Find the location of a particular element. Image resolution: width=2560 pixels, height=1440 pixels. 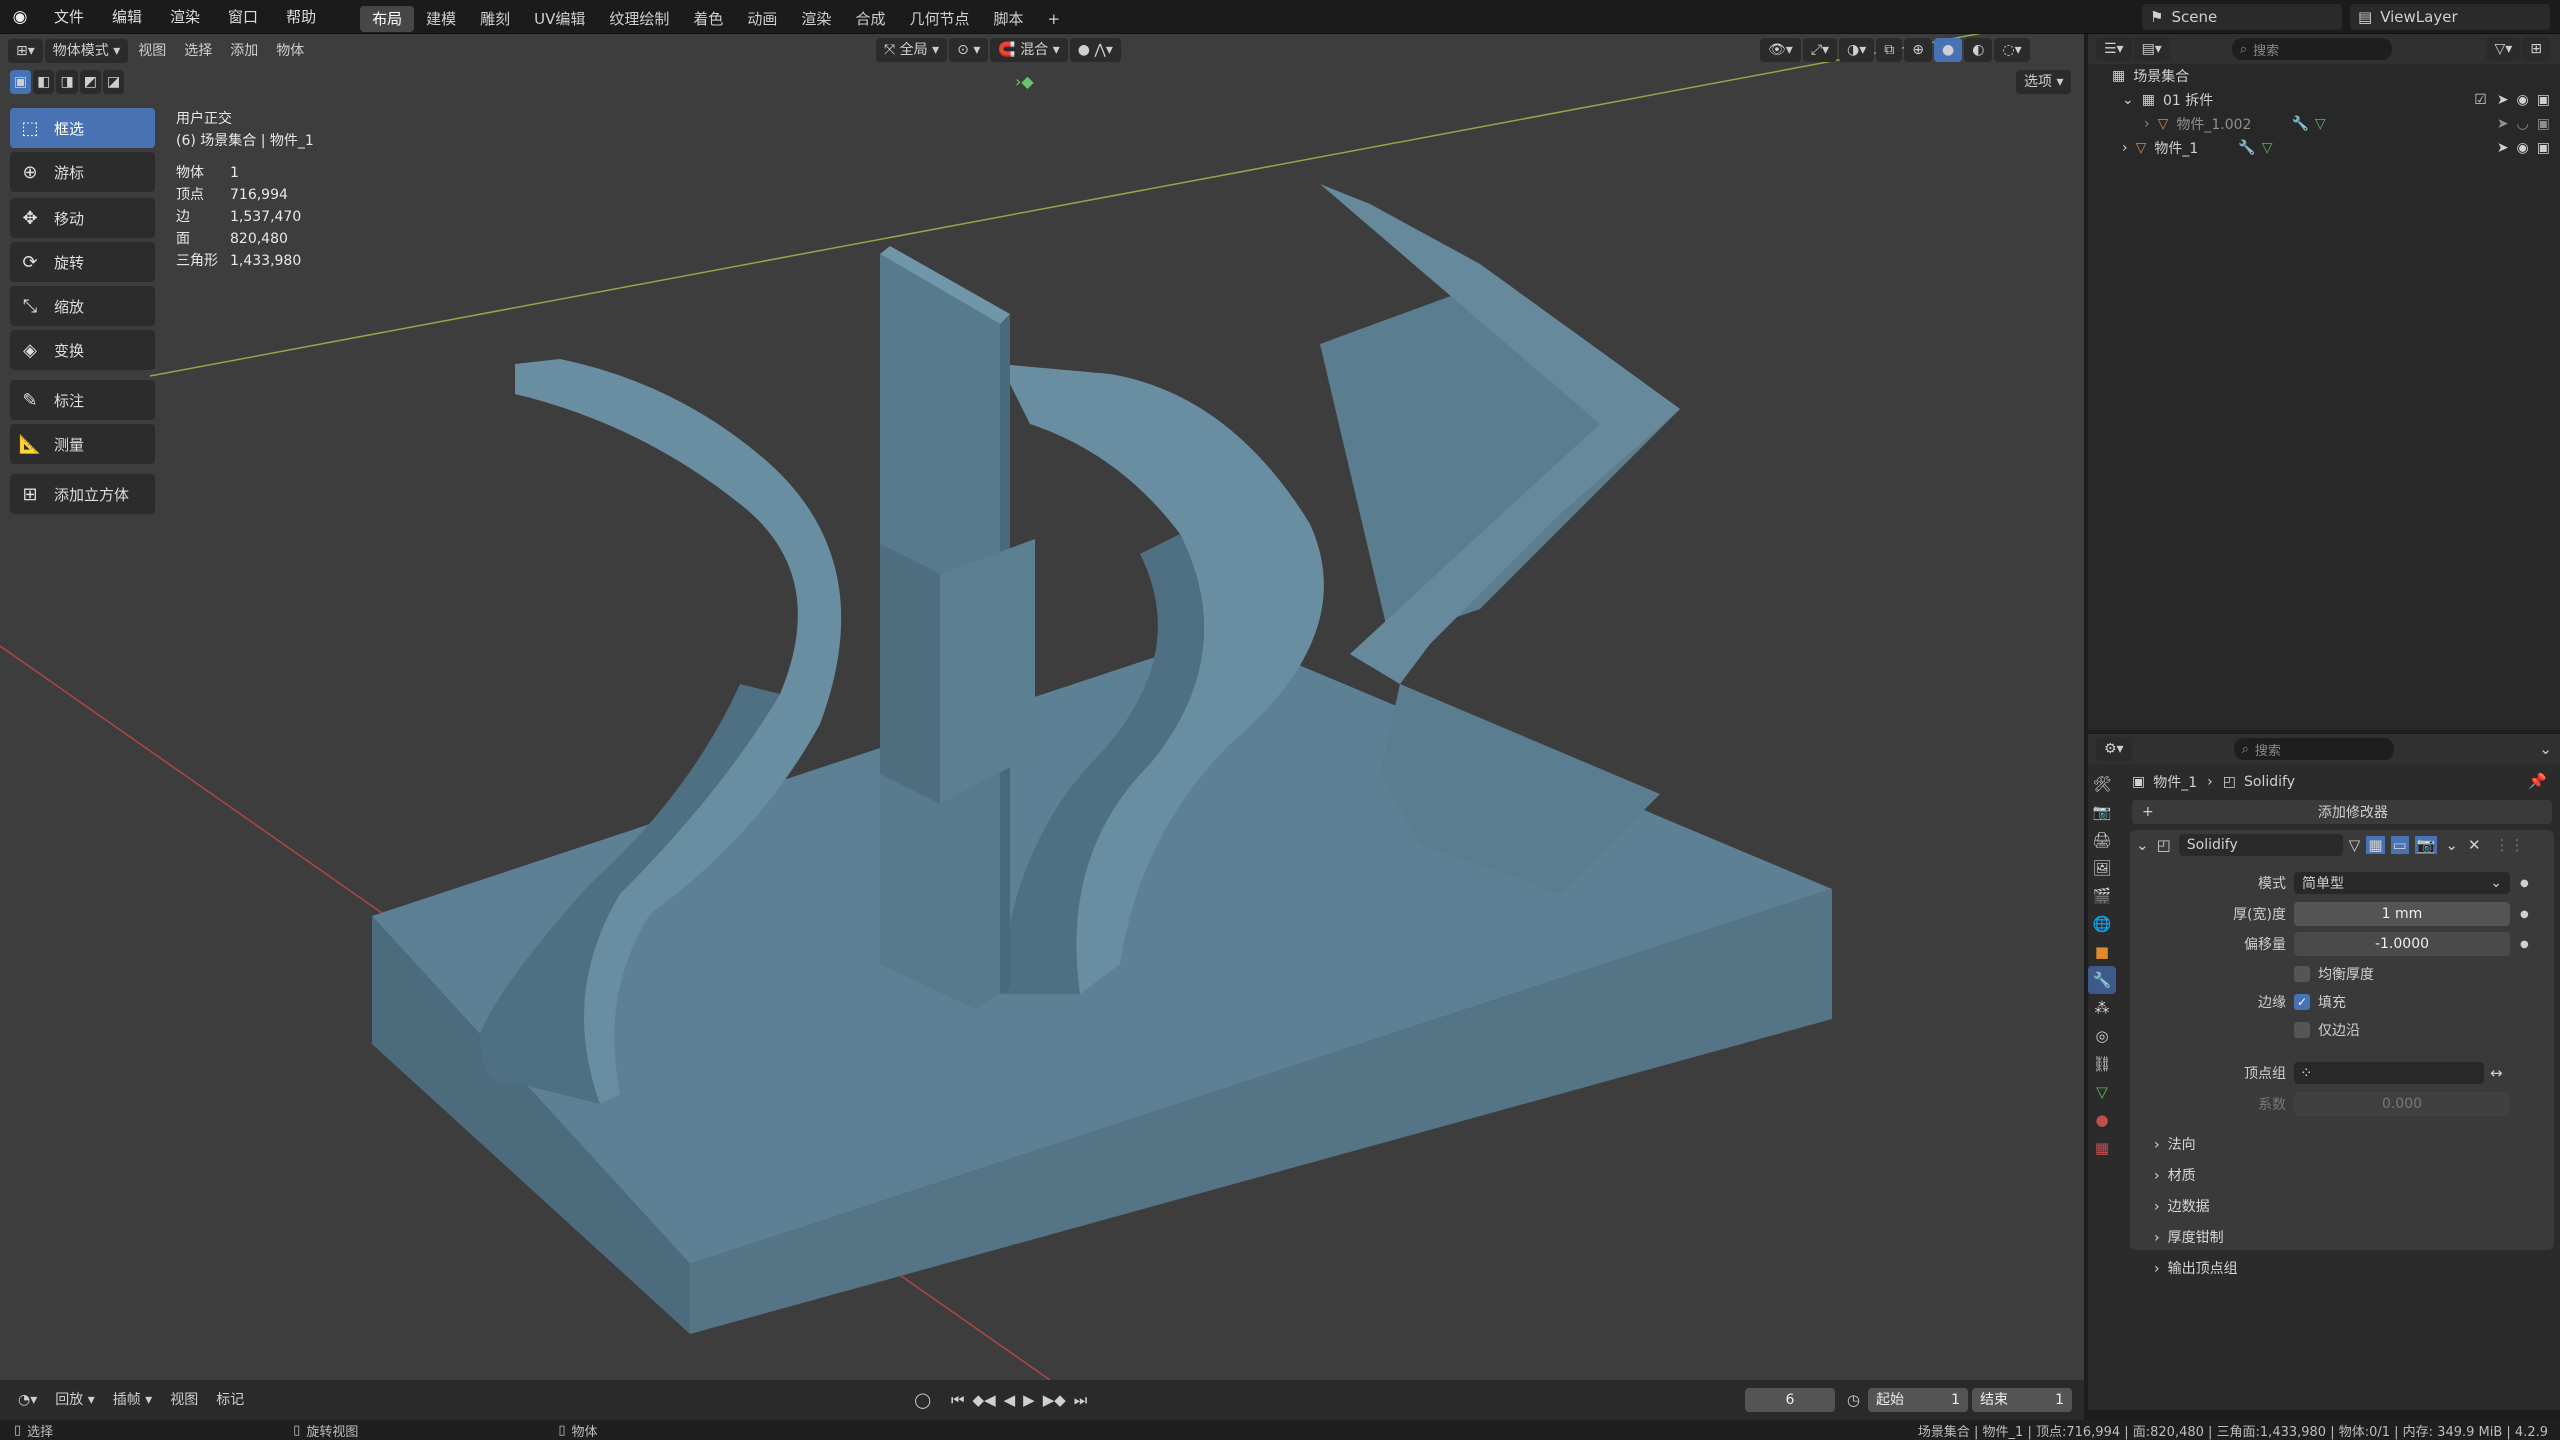

menu-render: 渲染 is located at coordinates (185, 17).